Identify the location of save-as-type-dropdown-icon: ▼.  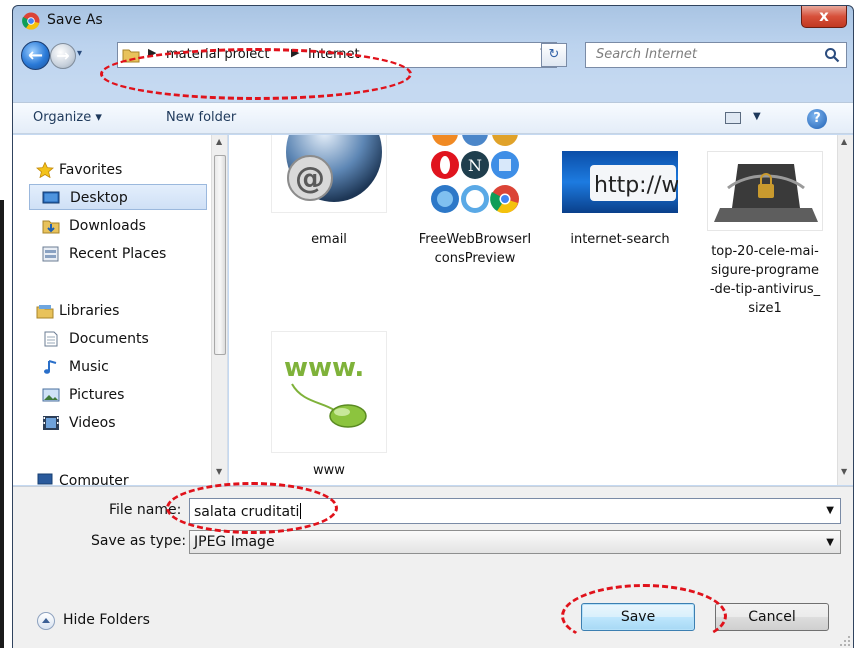
(830, 542).